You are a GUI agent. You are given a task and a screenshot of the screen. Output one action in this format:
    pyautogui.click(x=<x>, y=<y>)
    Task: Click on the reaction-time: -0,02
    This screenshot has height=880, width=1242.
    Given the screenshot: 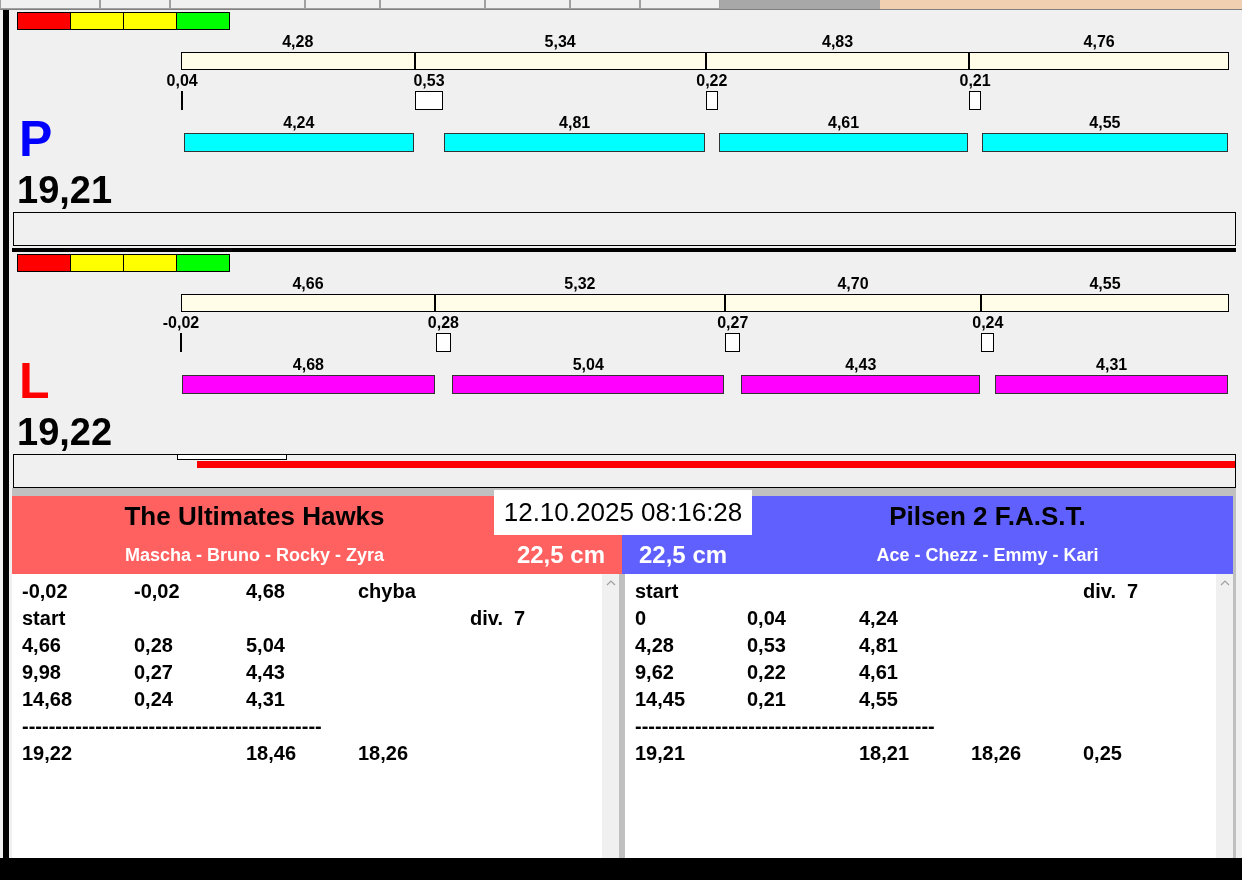 What is the action you would take?
    pyautogui.click(x=181, y=323)
    